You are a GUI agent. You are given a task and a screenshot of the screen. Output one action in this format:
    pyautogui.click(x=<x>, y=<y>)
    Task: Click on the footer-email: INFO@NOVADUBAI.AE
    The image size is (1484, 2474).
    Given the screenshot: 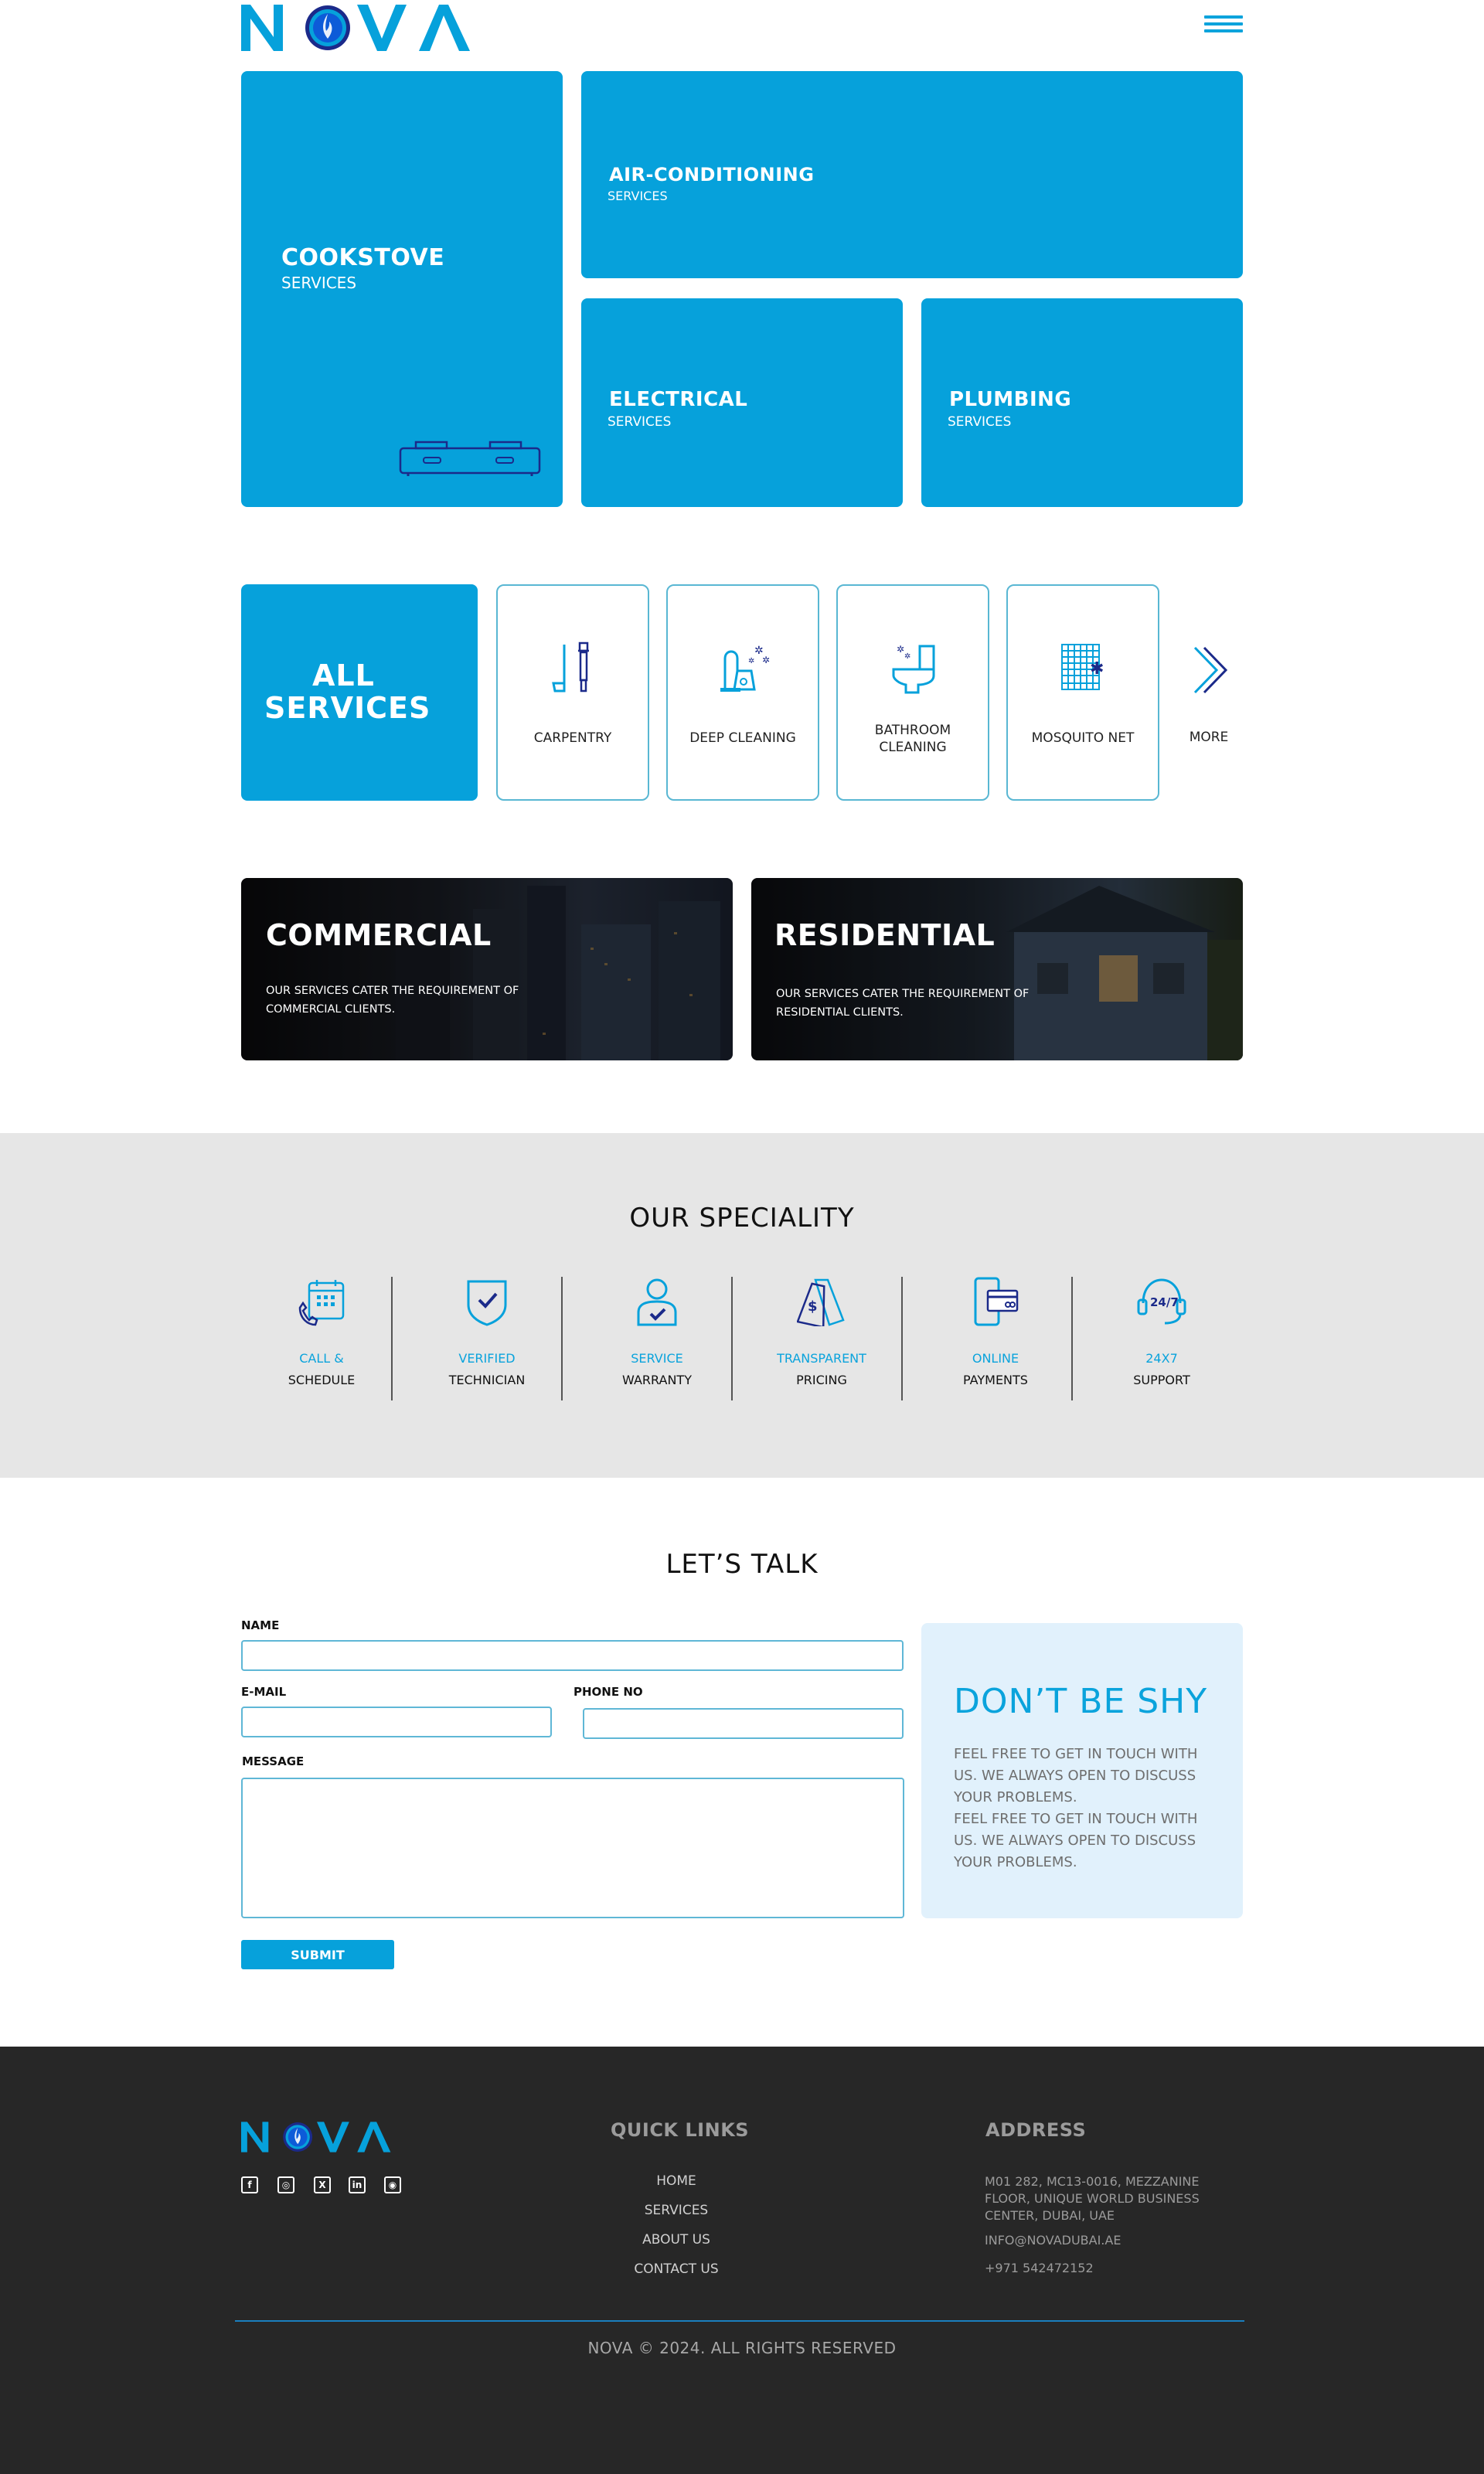 What is the action you would take?
    pyautogui.click(x=1116, y=2240)
    